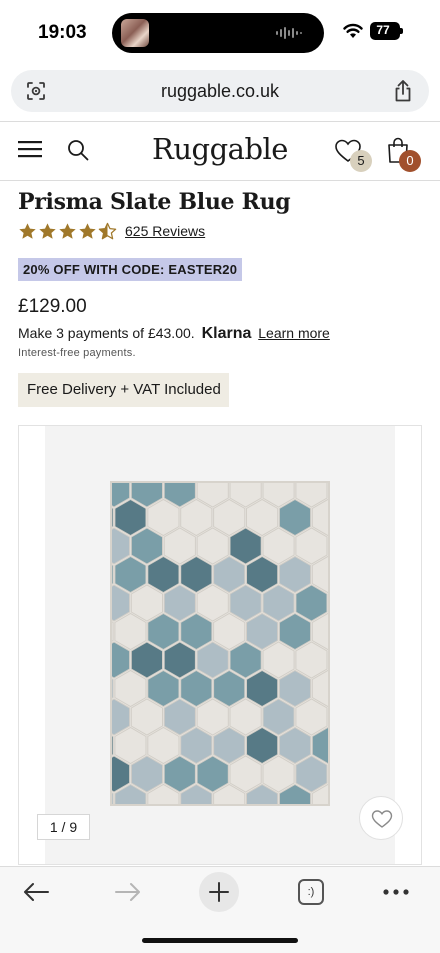  I want to click on promo-badge: 20% OFF WITH CODE: EASTER20, so click(130, 269).